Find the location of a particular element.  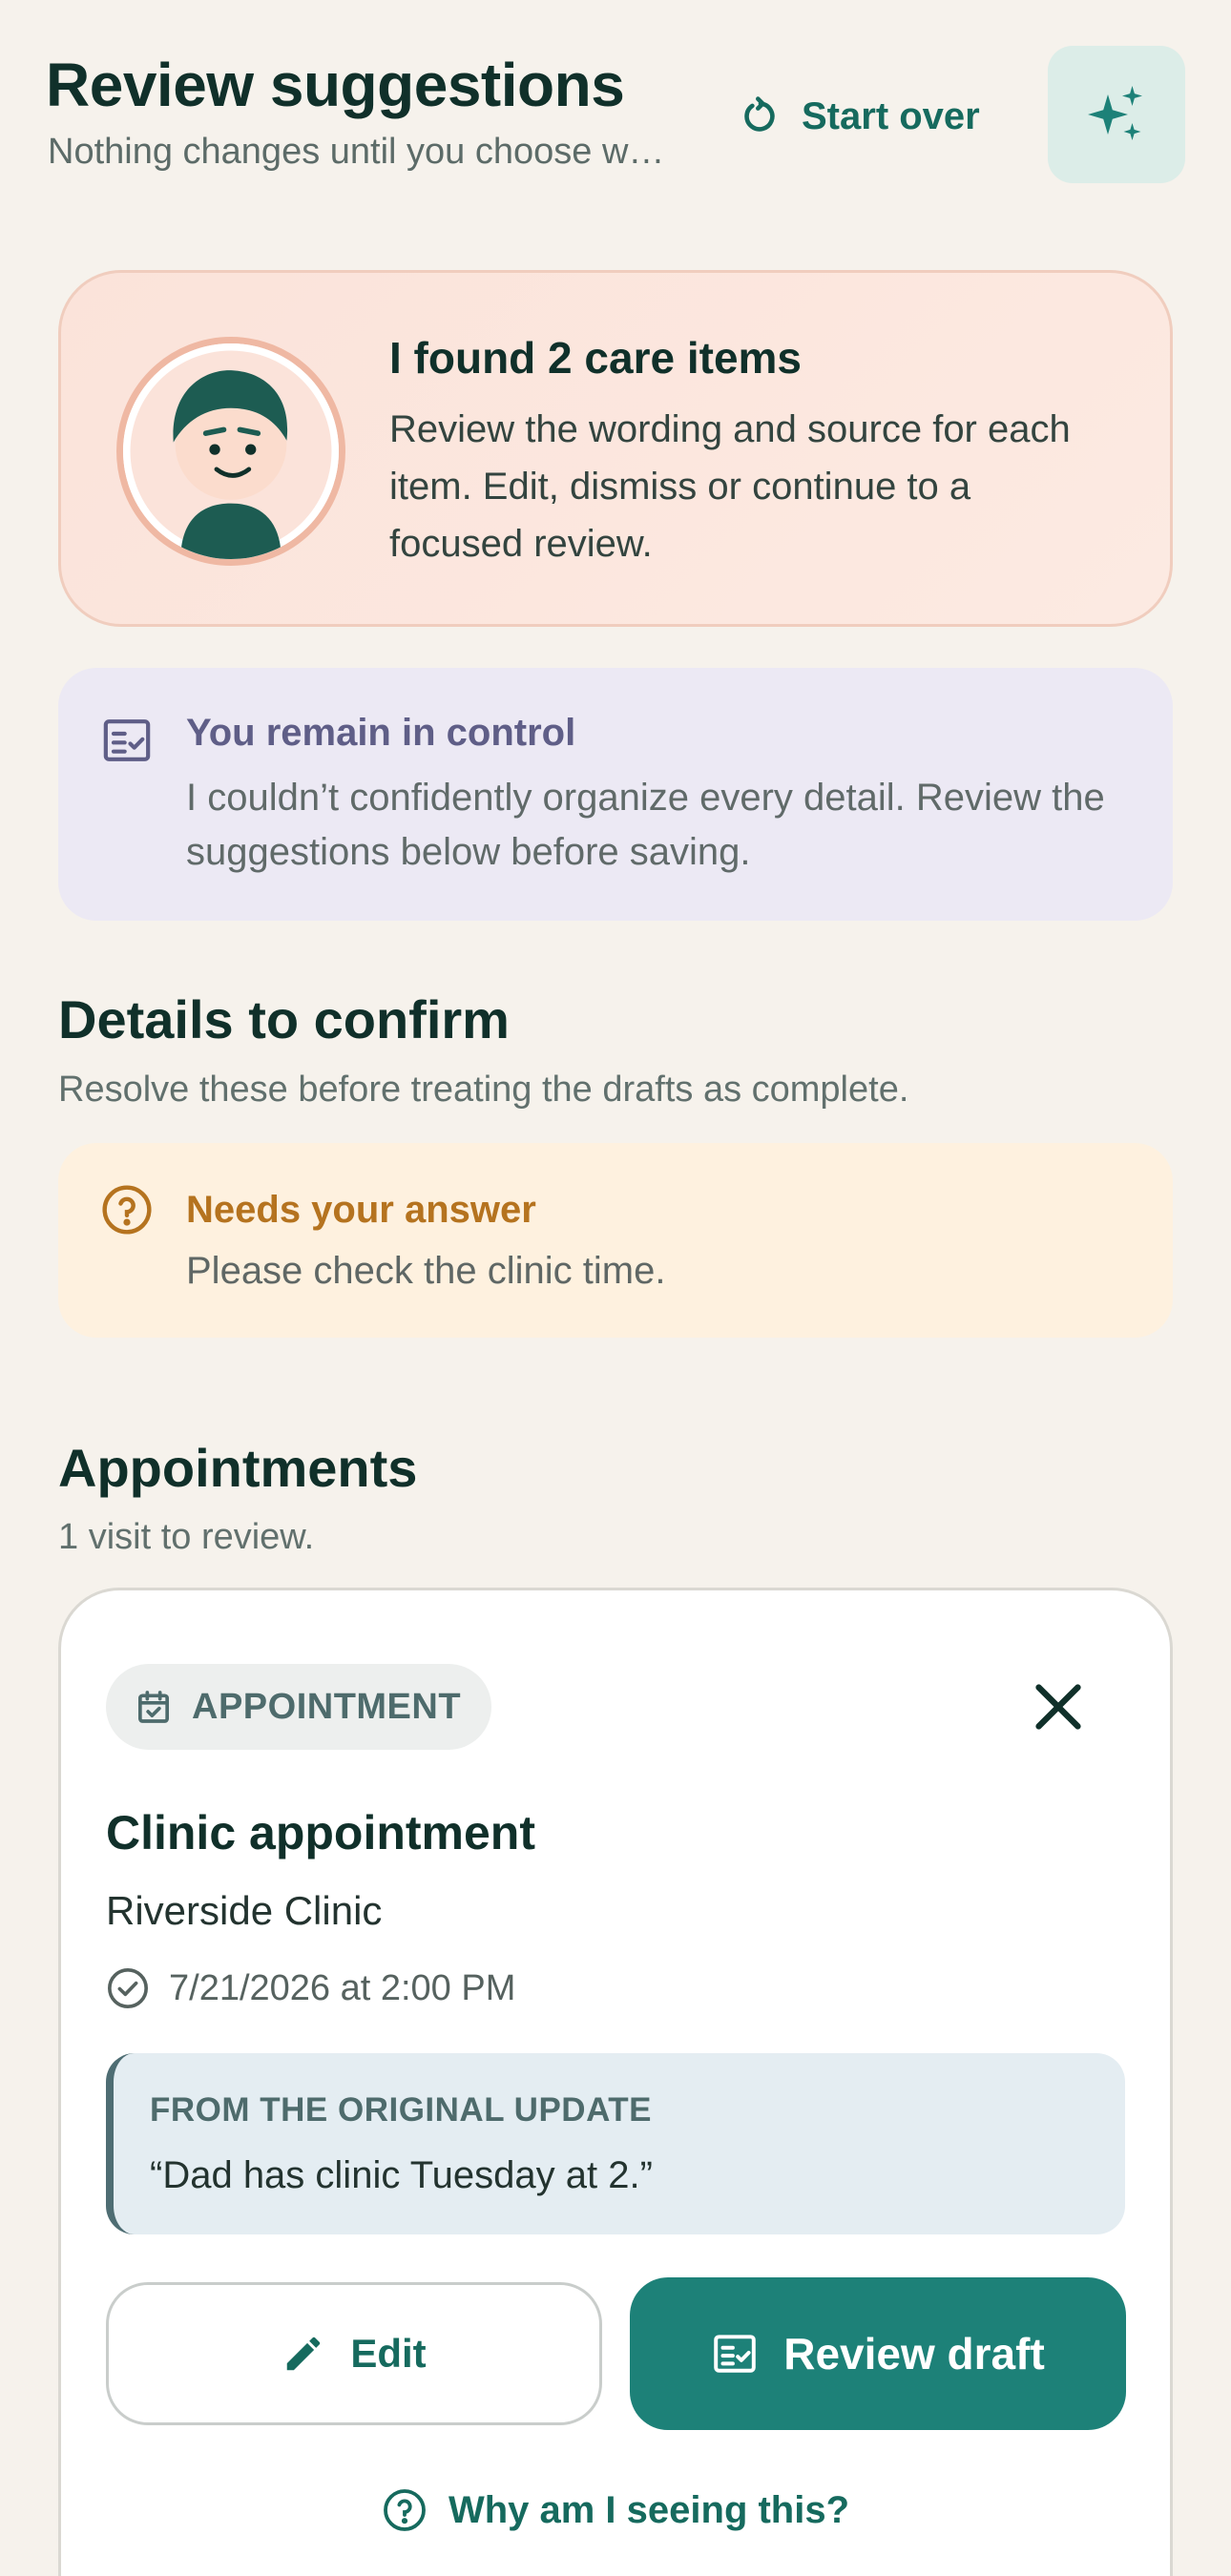

appointments-section-title: Appointments is located at coordinates (238, 1468).